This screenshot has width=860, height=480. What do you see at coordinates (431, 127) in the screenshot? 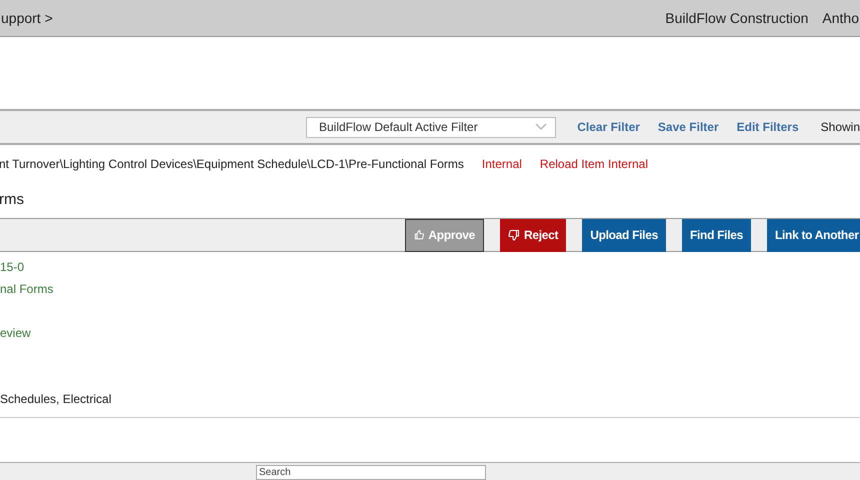
I see `filter-select: BuildFlow Default Active Filter` at bounding box center [431, 127].